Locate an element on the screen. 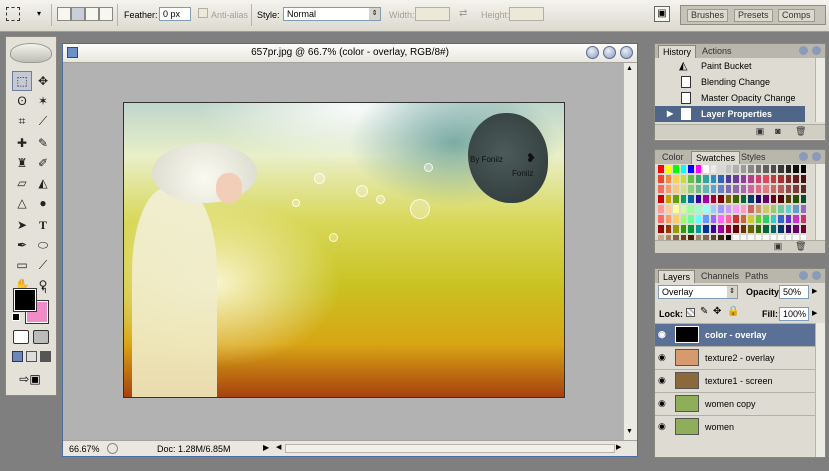 This screenshot has width=829, height=471. rectangular-marquee-tool-icon: ⬚ is located at coordinates (22, 81).